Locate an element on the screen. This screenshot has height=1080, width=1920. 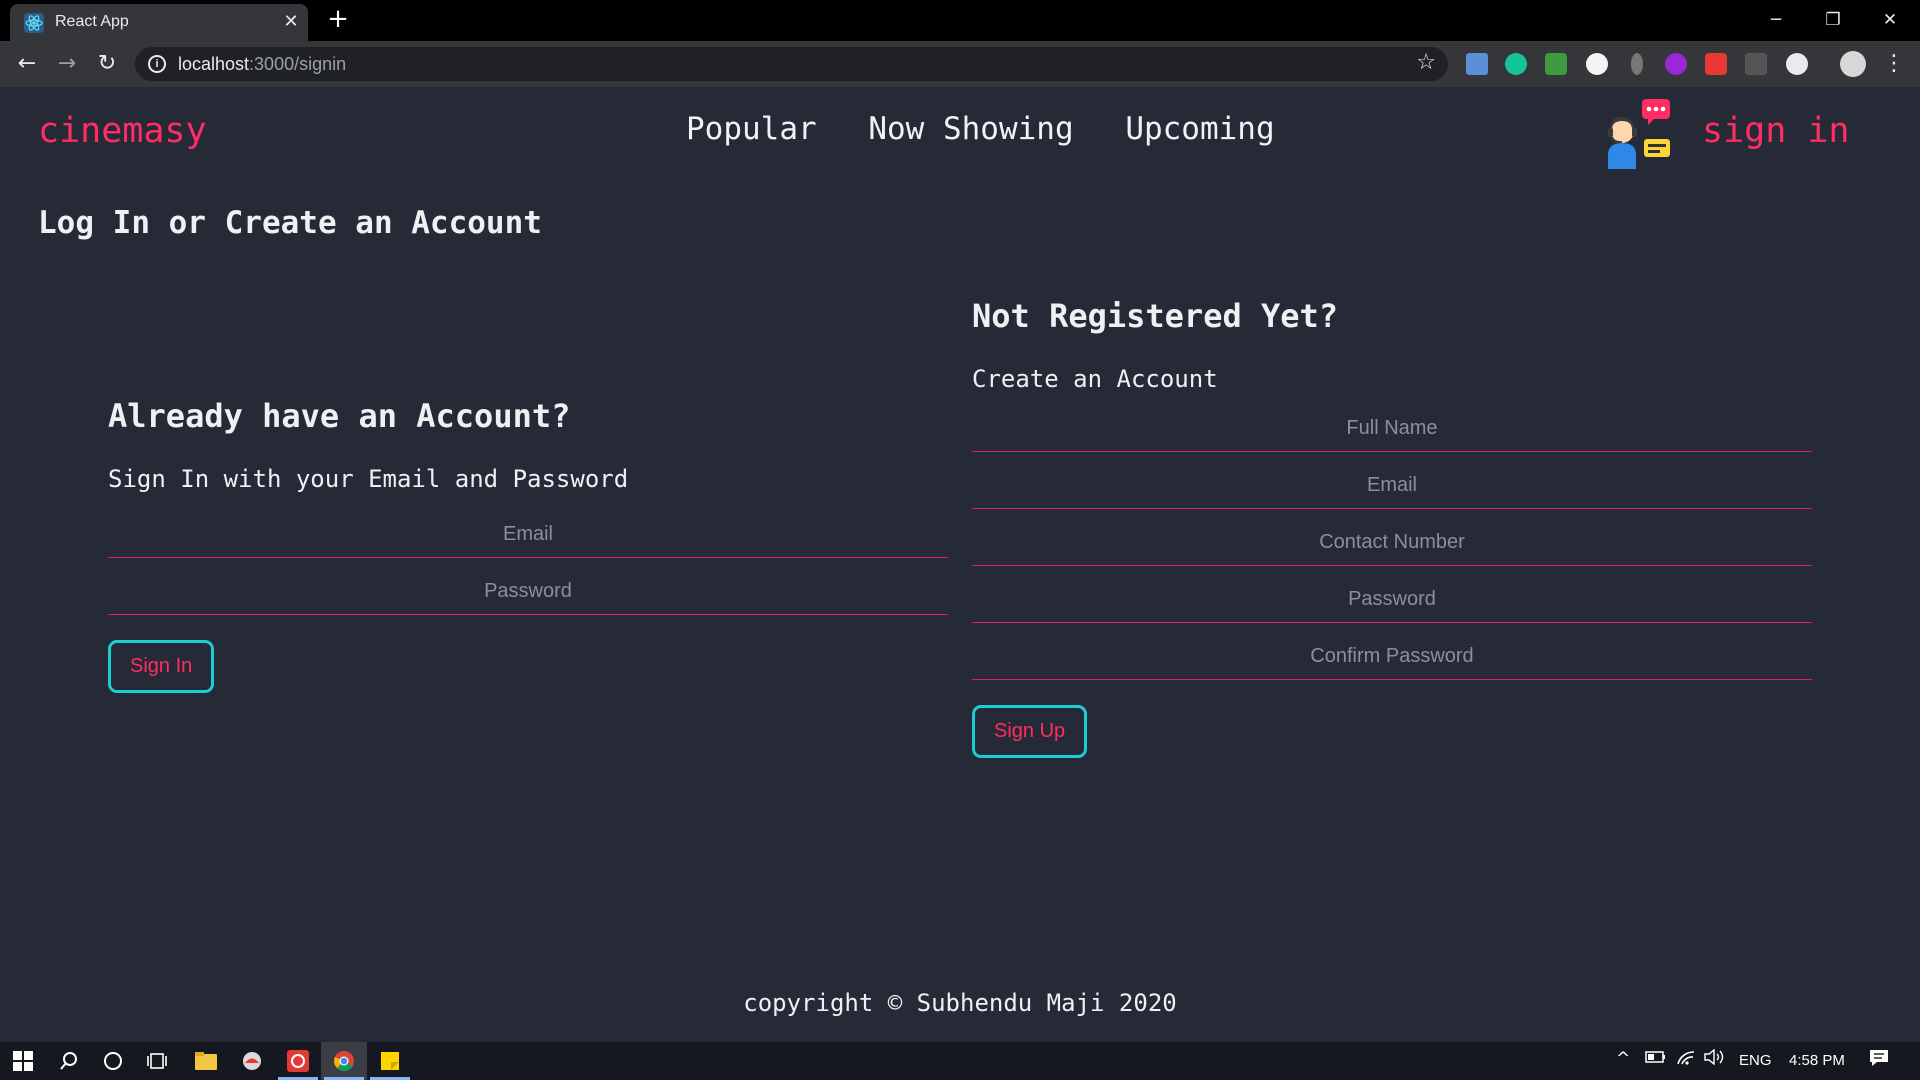
register-contact-field-wrap is located at coordinates (1392, 537).